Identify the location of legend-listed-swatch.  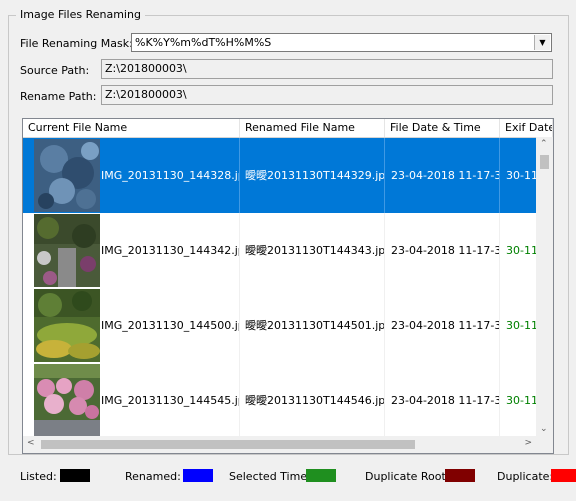
(75, 475).